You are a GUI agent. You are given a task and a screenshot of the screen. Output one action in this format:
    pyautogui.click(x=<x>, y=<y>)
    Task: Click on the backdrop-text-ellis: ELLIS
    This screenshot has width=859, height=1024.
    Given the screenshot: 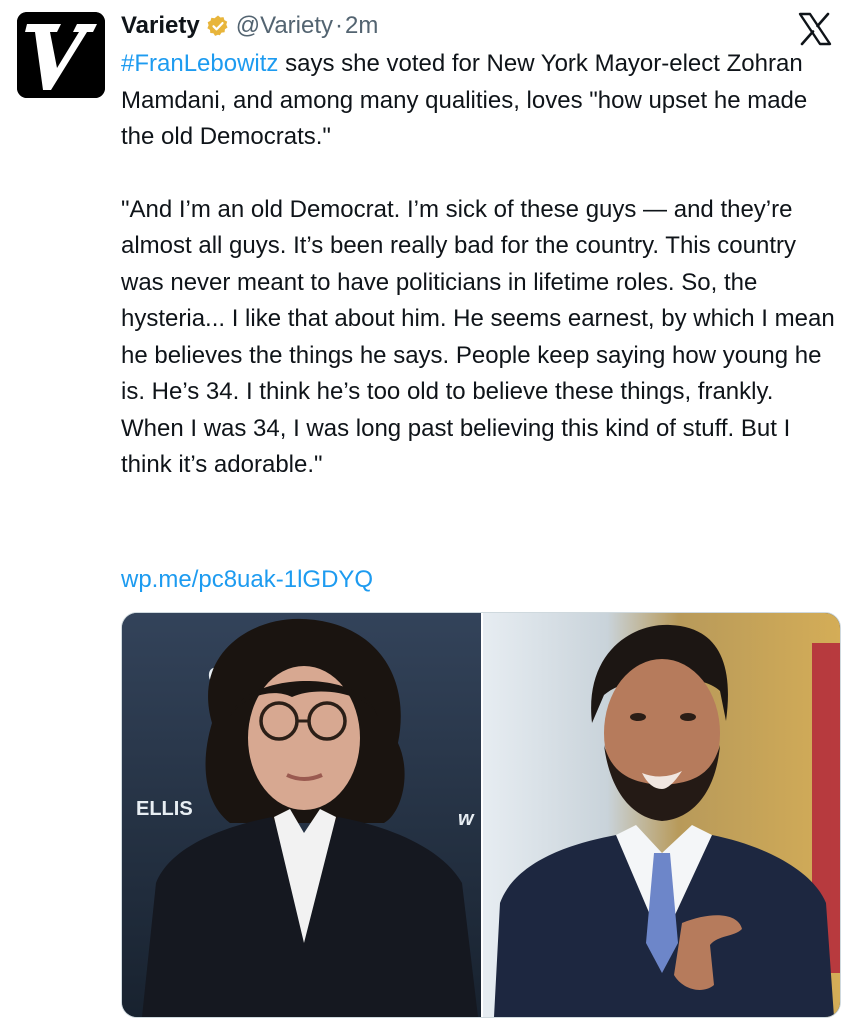 What is the action you would take?
    pyautogui.click(x=164, y=809)
    